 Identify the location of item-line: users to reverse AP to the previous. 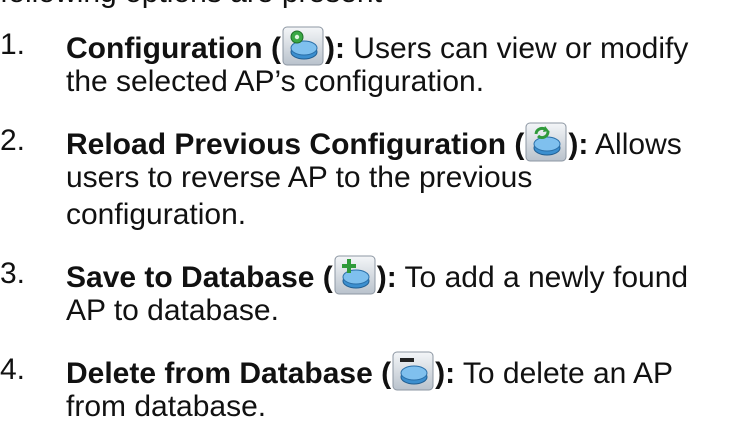
(299, 177).